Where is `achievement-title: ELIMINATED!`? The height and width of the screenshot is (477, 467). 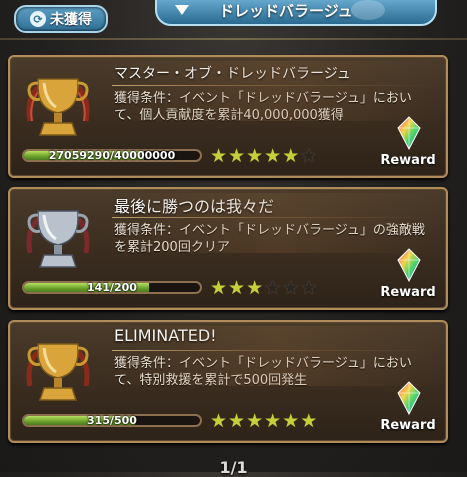
achievement-title: ELIMINATED! is located at coordinates (165, 335).